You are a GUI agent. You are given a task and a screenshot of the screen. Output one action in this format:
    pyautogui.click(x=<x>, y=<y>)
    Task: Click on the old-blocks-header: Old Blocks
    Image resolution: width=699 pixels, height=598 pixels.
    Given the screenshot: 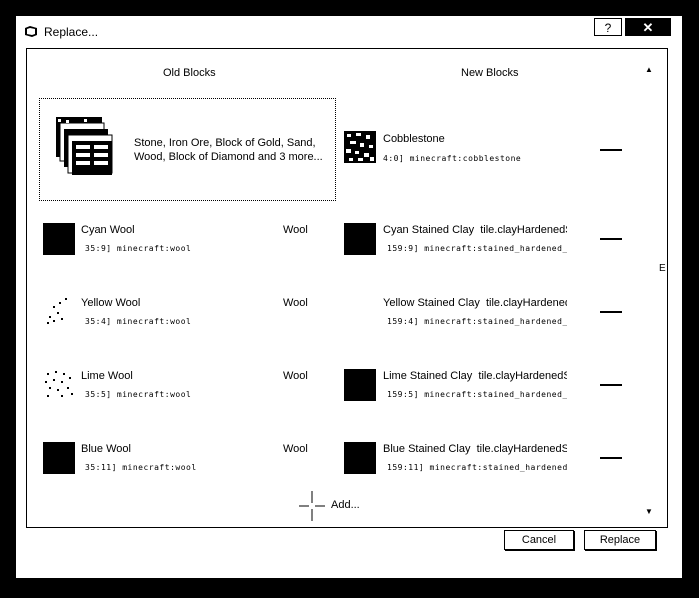 What is the action you would take?
    pyautogui.click(x=189, y=73)
    